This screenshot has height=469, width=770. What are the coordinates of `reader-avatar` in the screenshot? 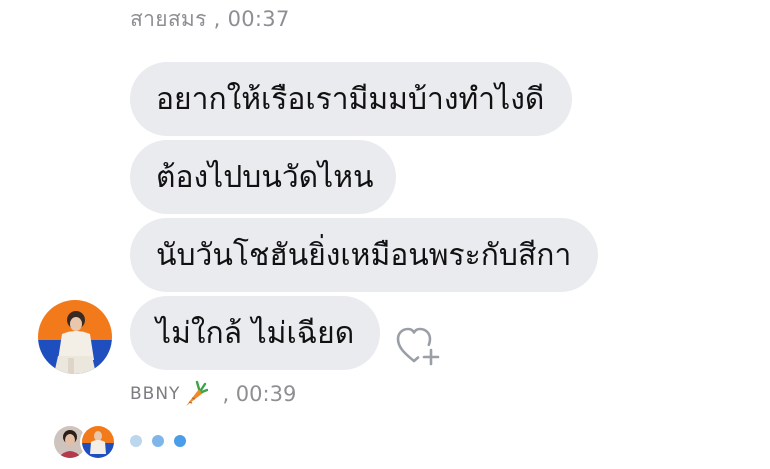 It's located at (98, 442).